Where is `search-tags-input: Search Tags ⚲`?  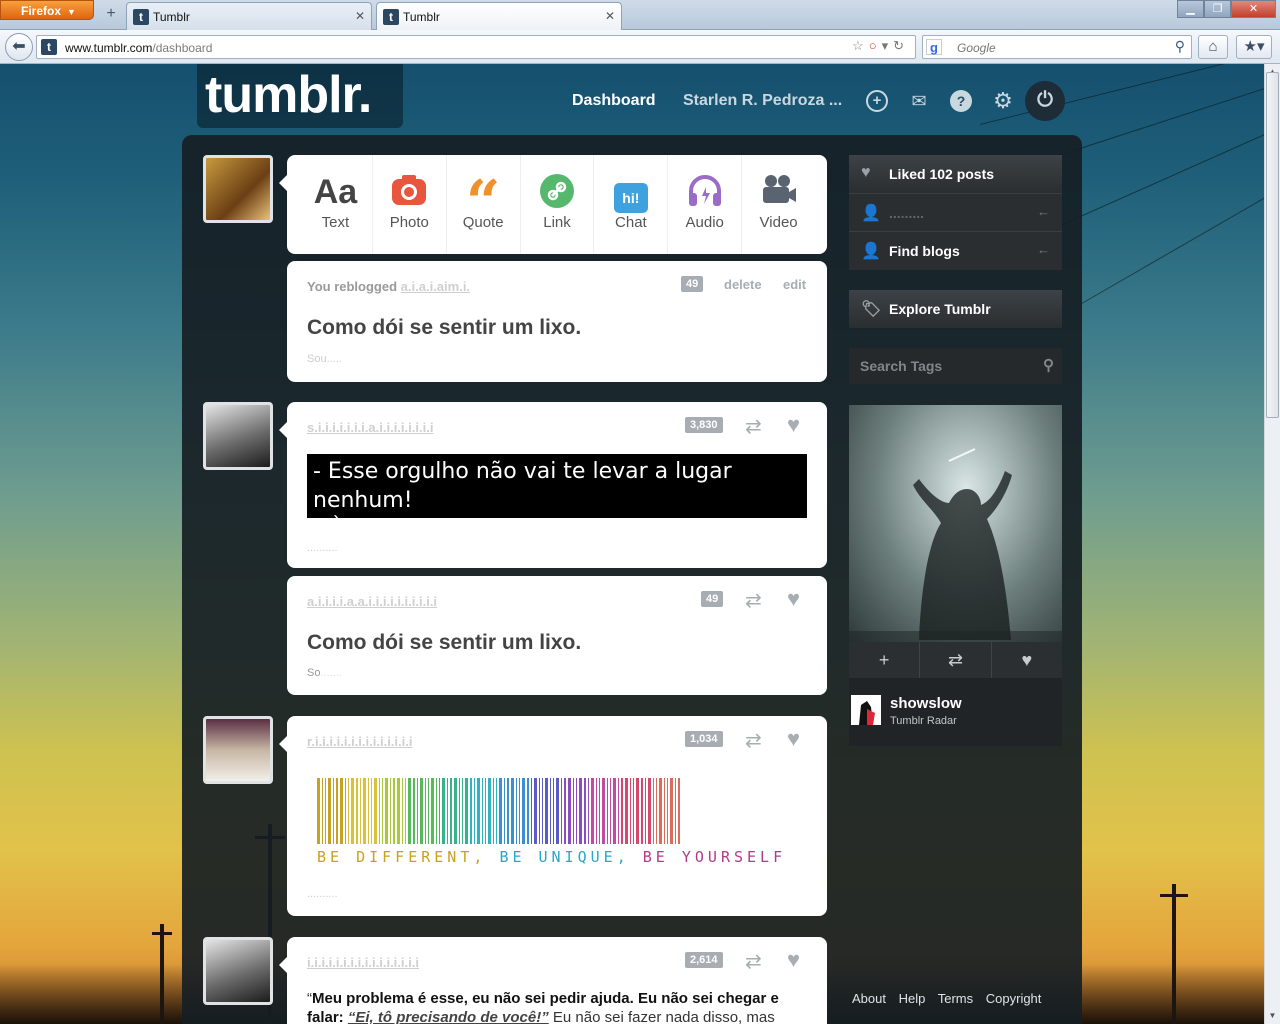 search-tags-input: Search Tags ⚲ is located at coordinates (955, 366).